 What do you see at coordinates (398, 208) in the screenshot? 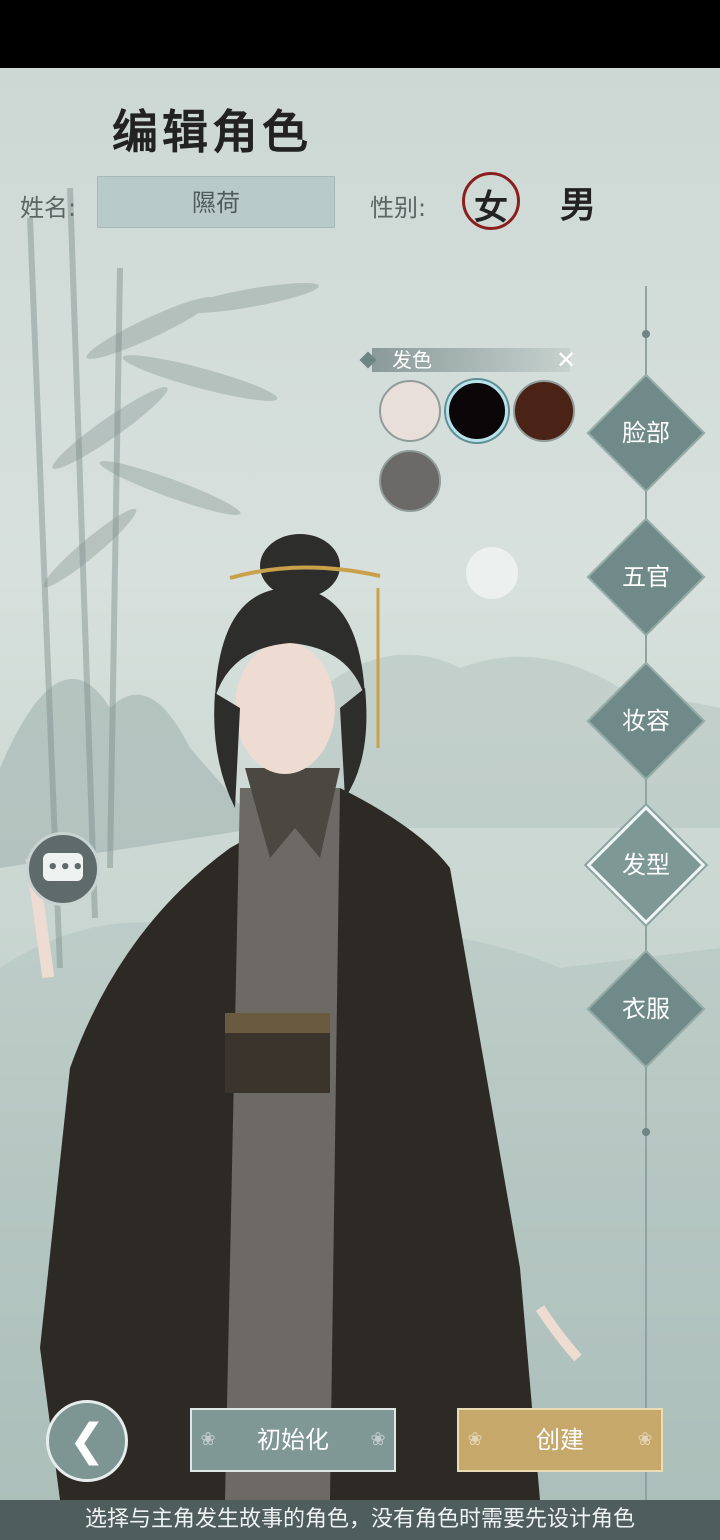
I see `gender-label: 性别:` at bounding box center [398, 208].